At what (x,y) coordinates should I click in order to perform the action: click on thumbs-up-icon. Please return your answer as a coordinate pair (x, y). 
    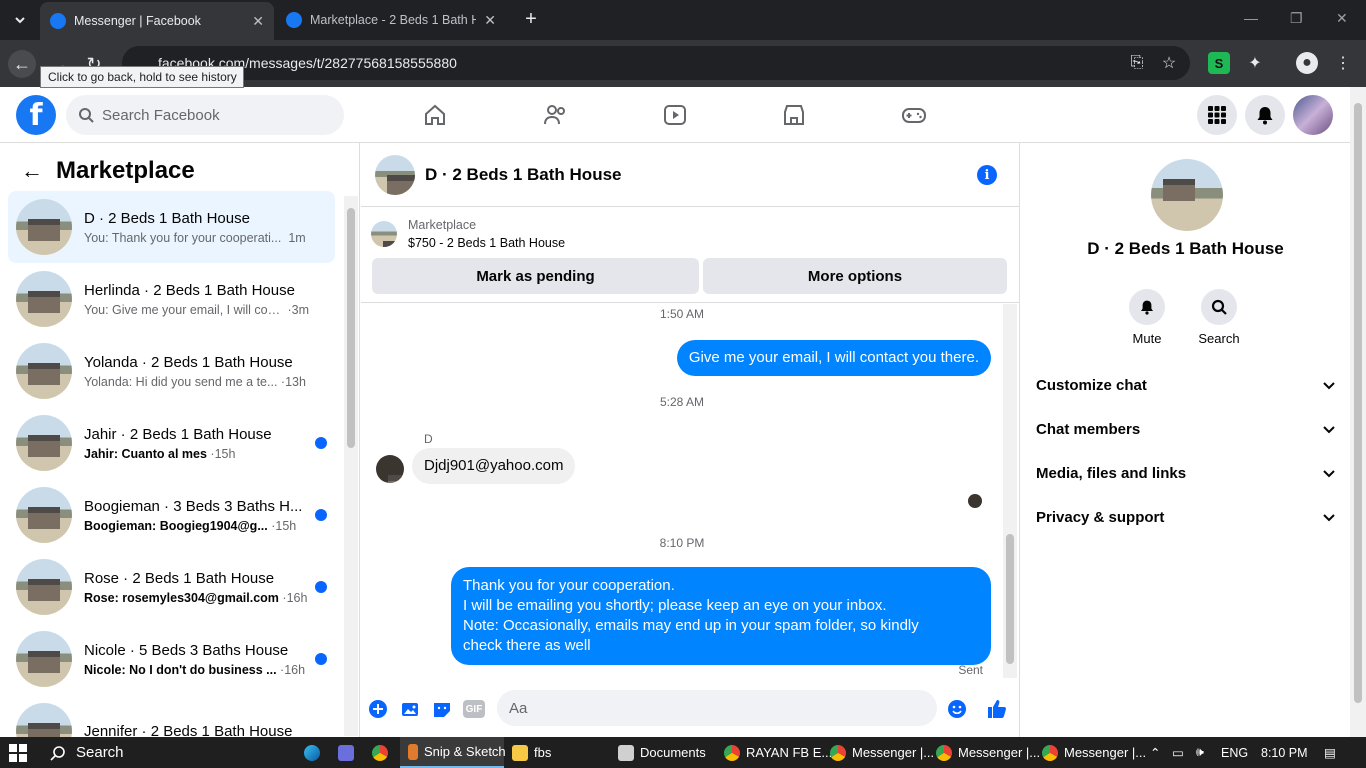
    Looking at the image, I should click on (997, 709).